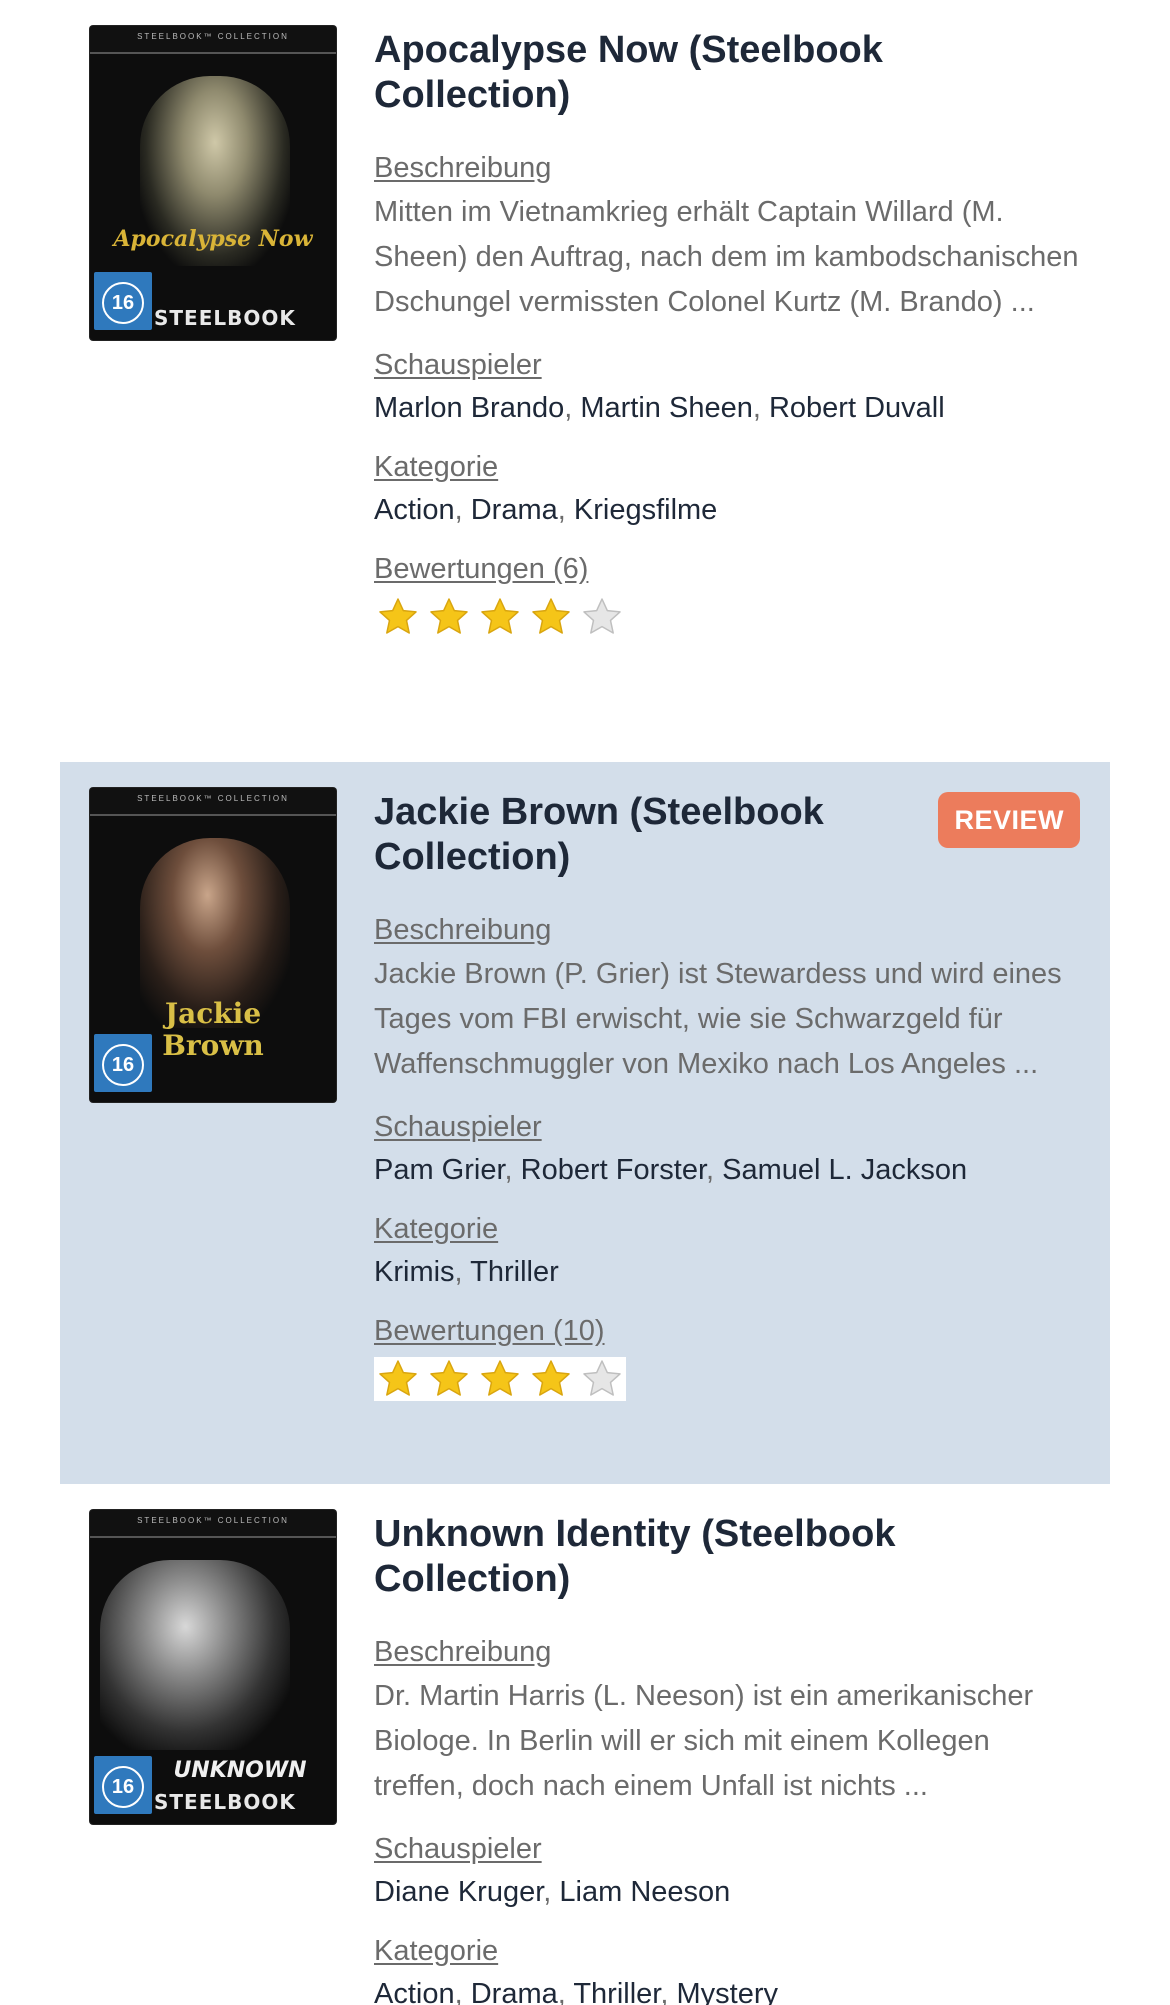 This screenshot has width=1170, height=2005. I want to click on movie-title: Unknown Identity (Steelbook Collection), so click(644, 1557).